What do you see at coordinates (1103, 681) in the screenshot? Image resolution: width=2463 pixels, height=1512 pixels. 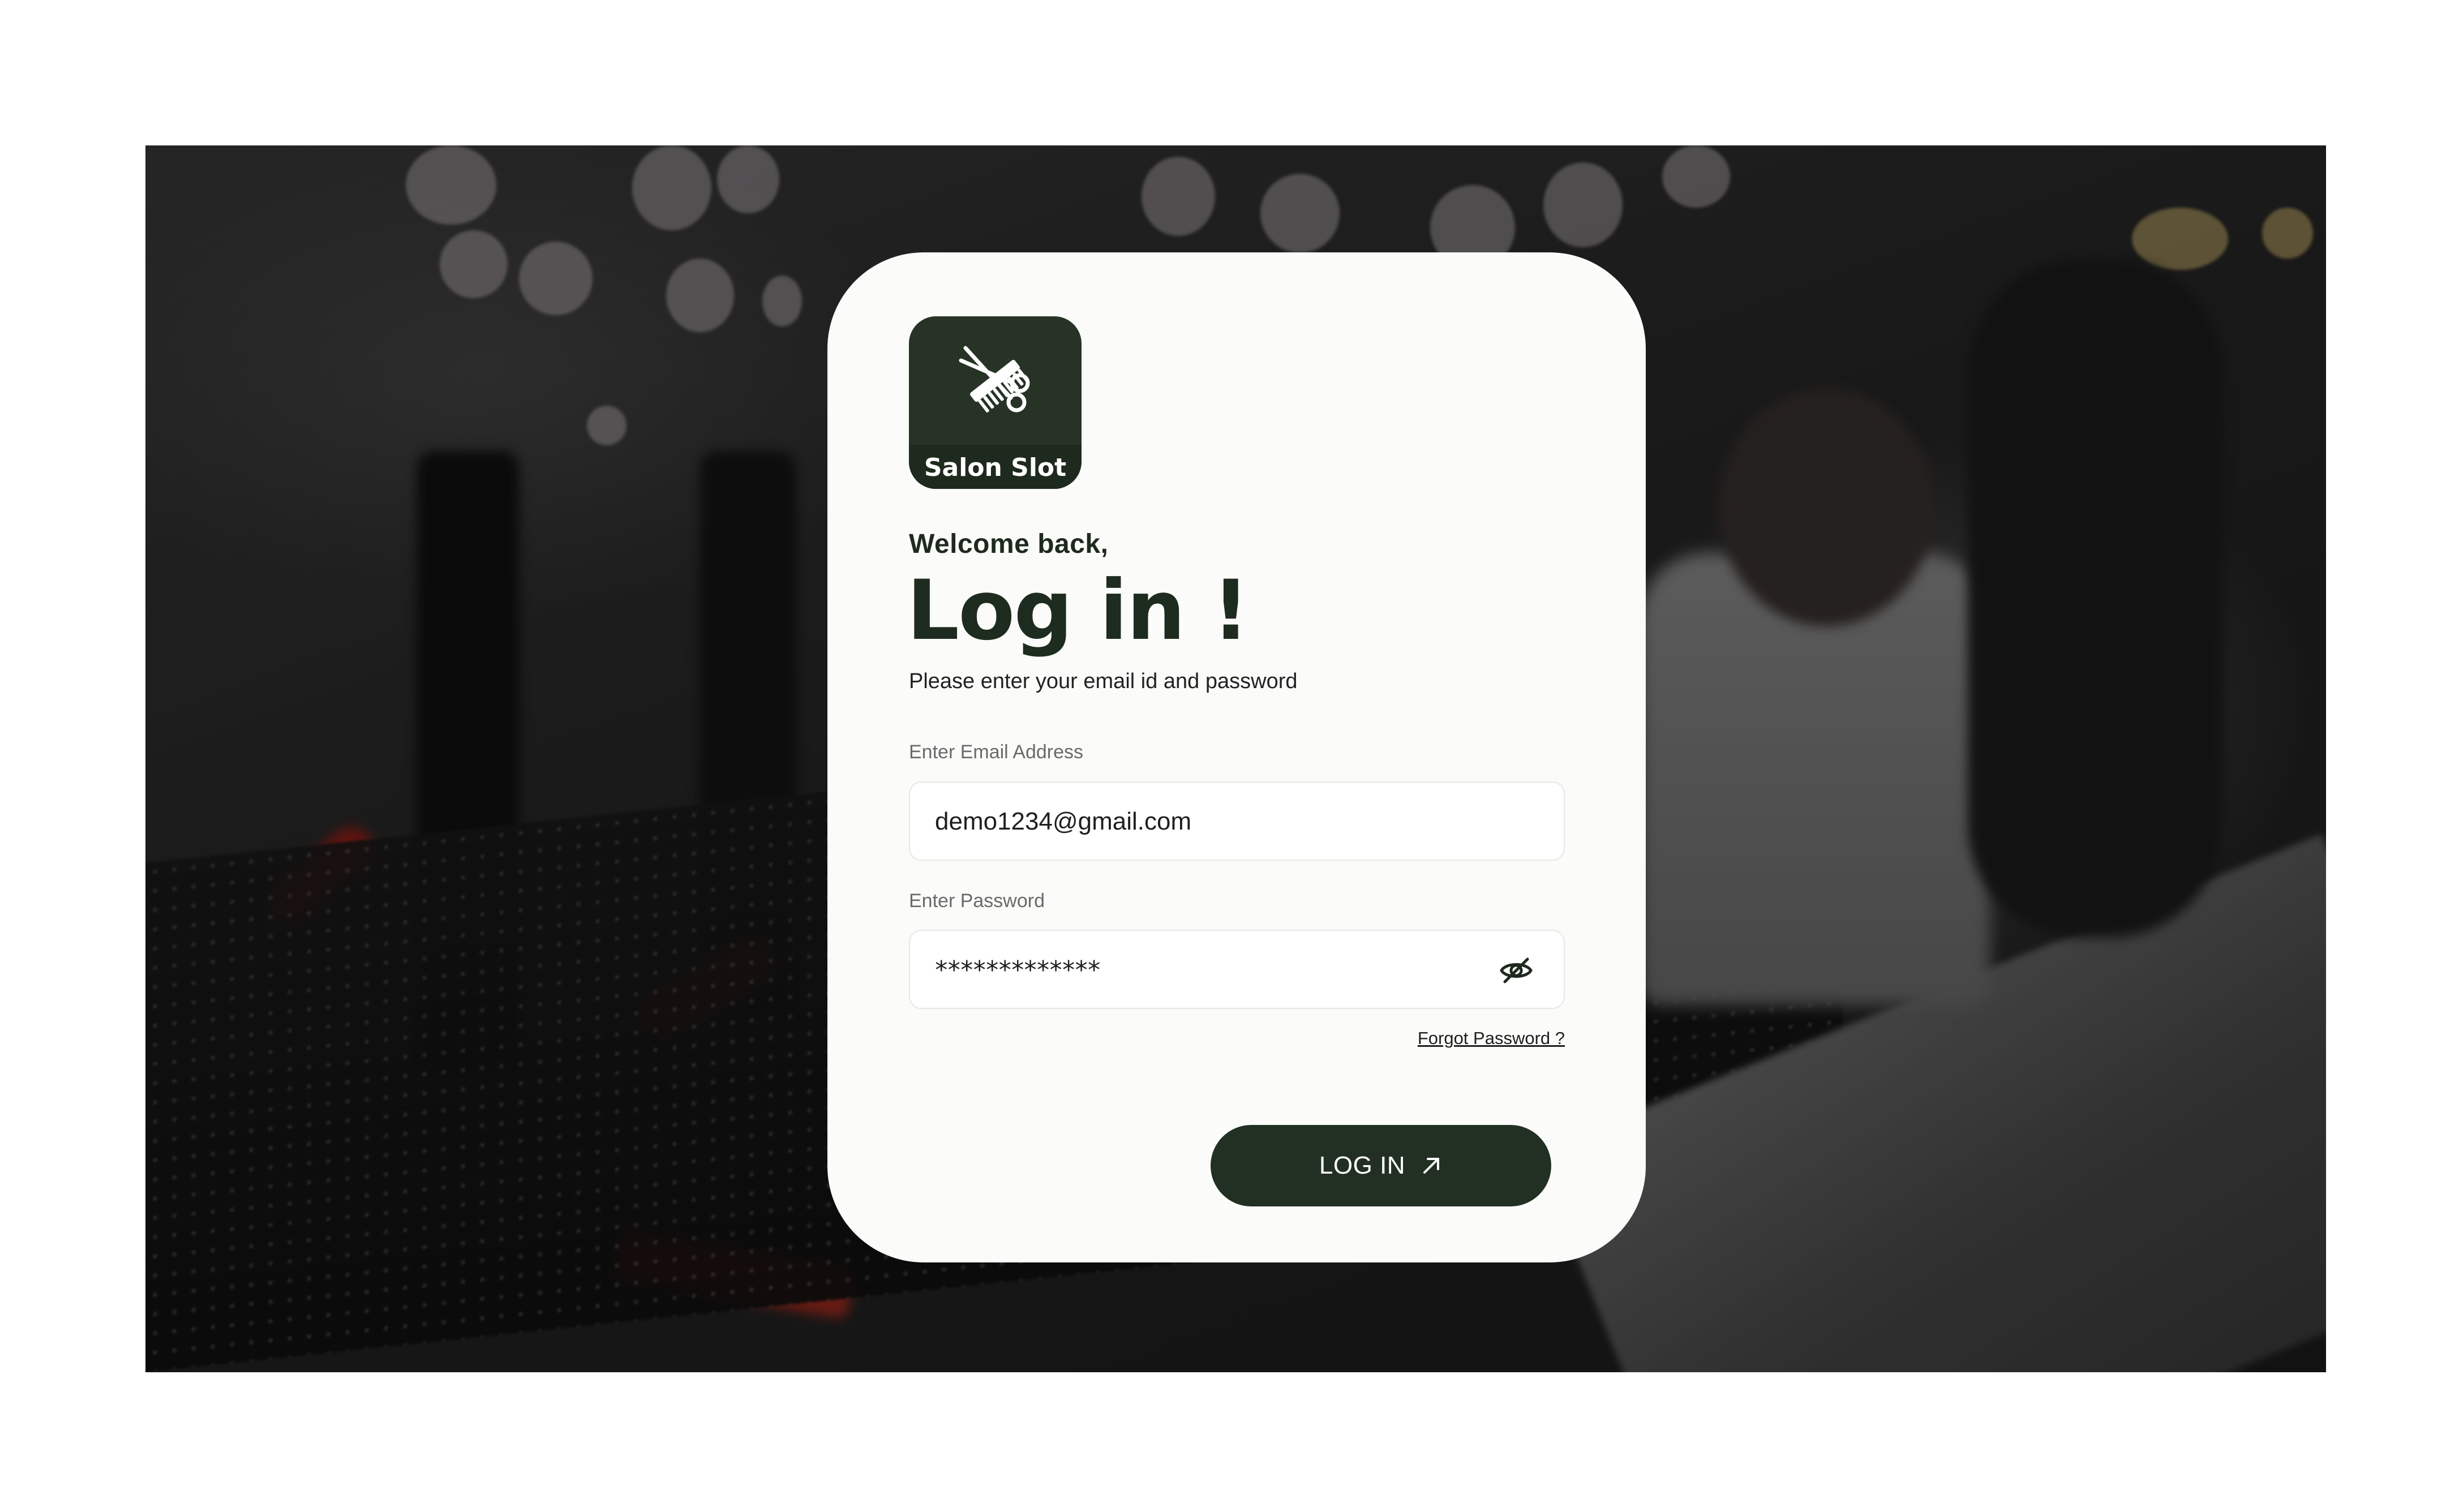 I see `page-subtitle: Please enter your email id and password` at bounding box center [1103, 681].